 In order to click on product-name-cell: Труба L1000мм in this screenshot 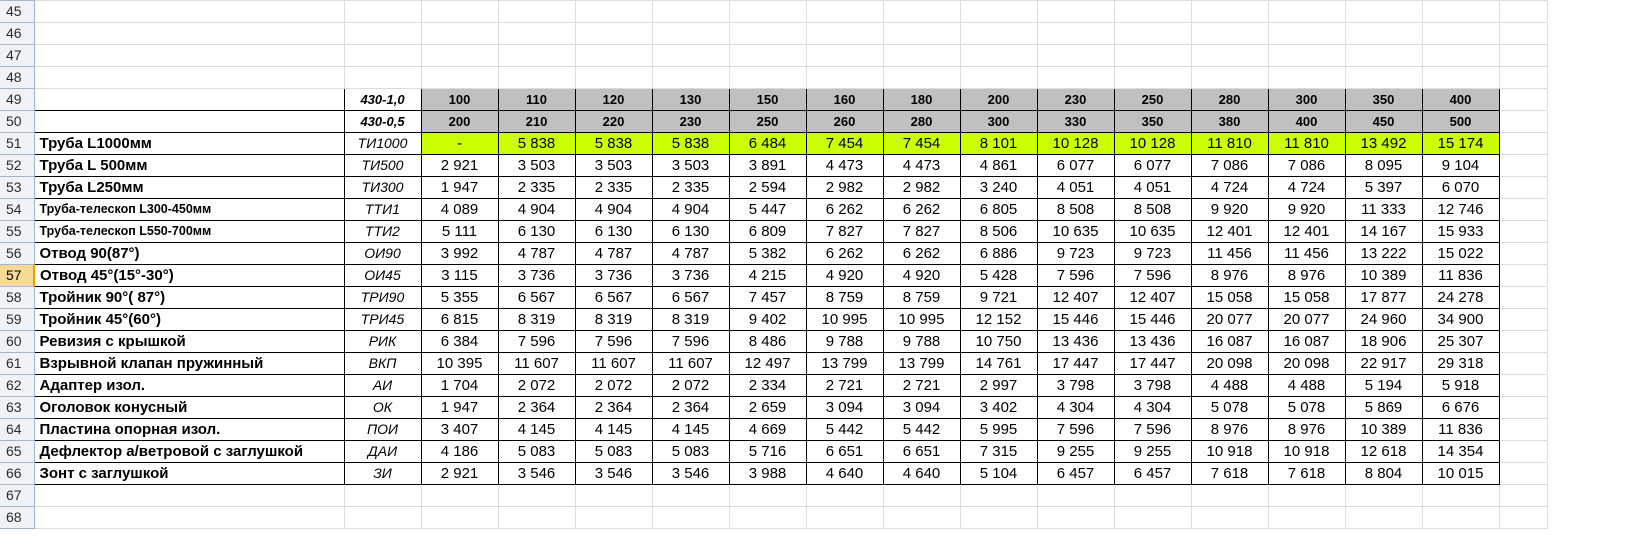, I will do `click(189, 143)`.